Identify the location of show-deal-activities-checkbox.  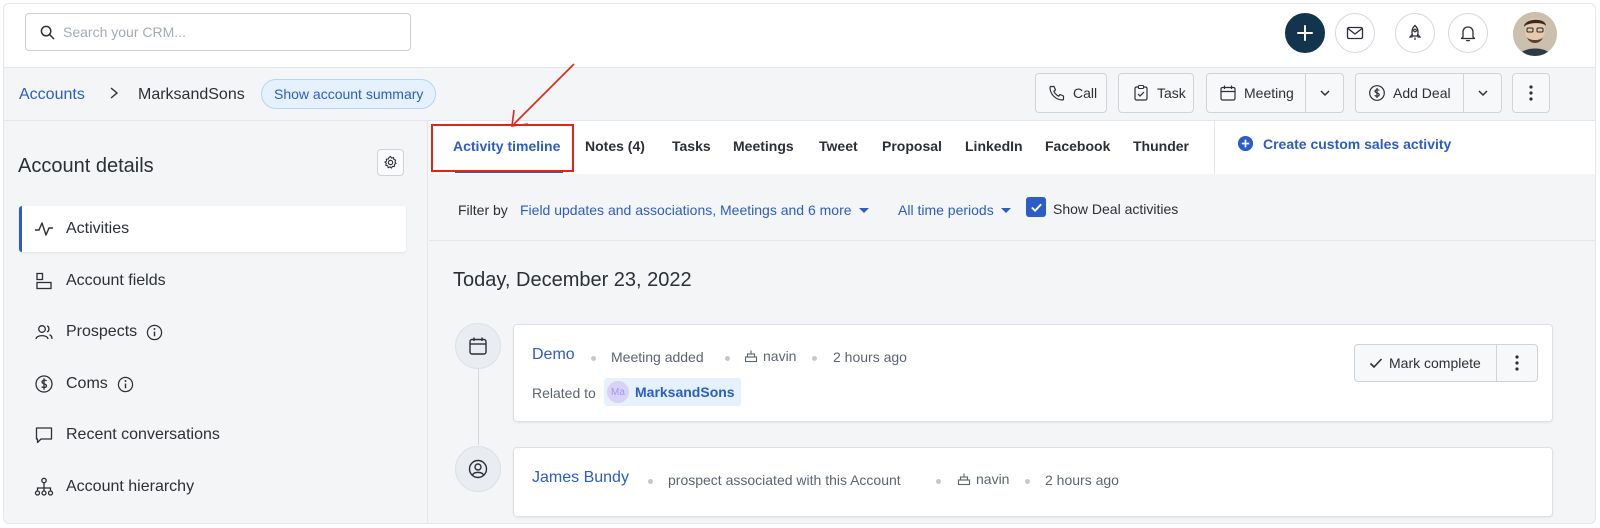
(1036, 207).